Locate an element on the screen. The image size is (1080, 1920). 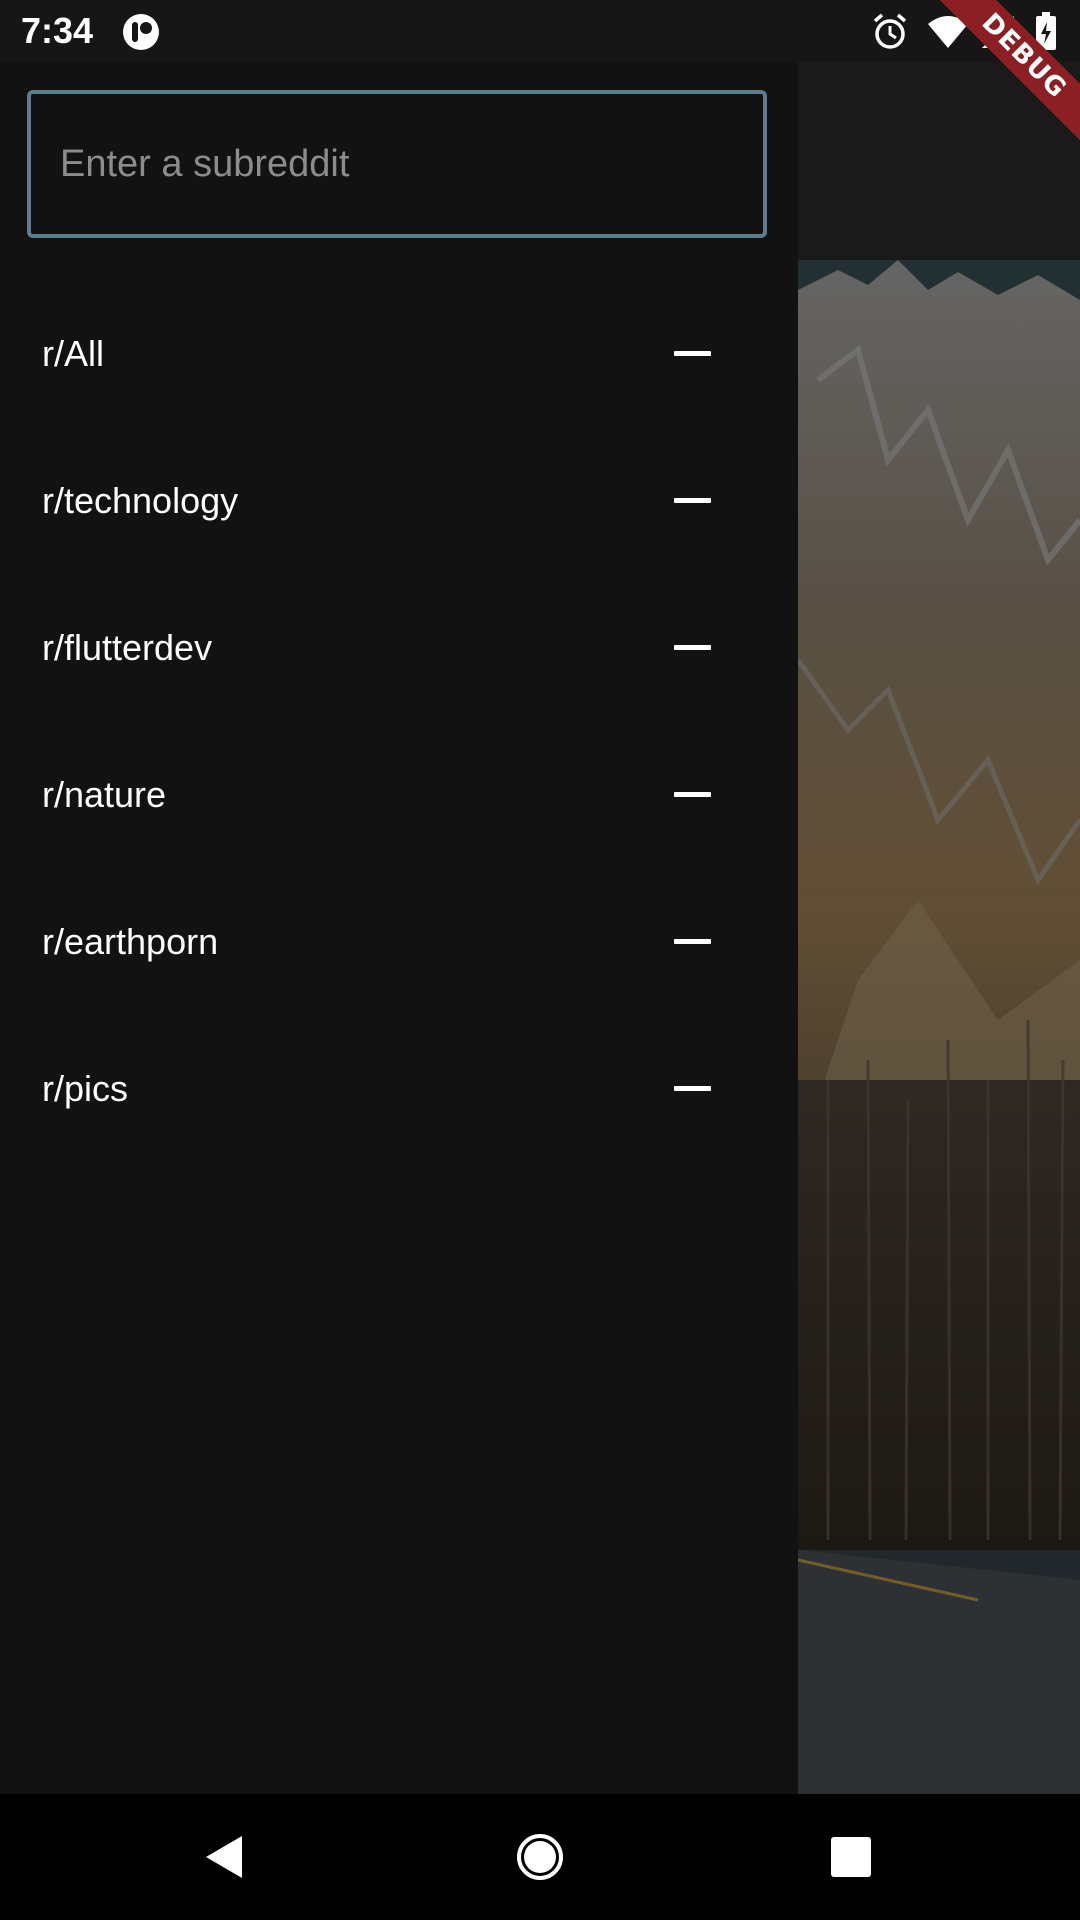
recents-icon is located at coordinates (851, 1857).